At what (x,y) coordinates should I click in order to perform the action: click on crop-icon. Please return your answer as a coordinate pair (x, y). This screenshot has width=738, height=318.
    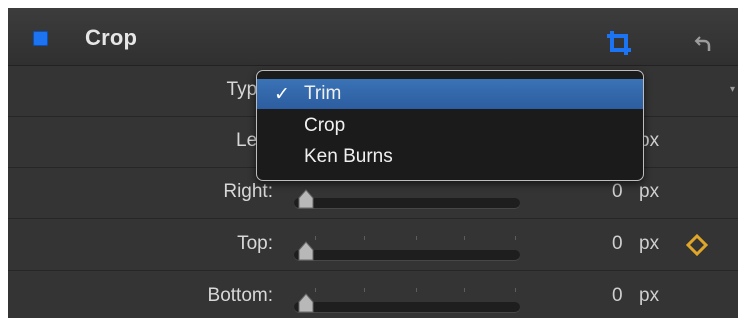
    Looking at the image, I should click on (619, 43).